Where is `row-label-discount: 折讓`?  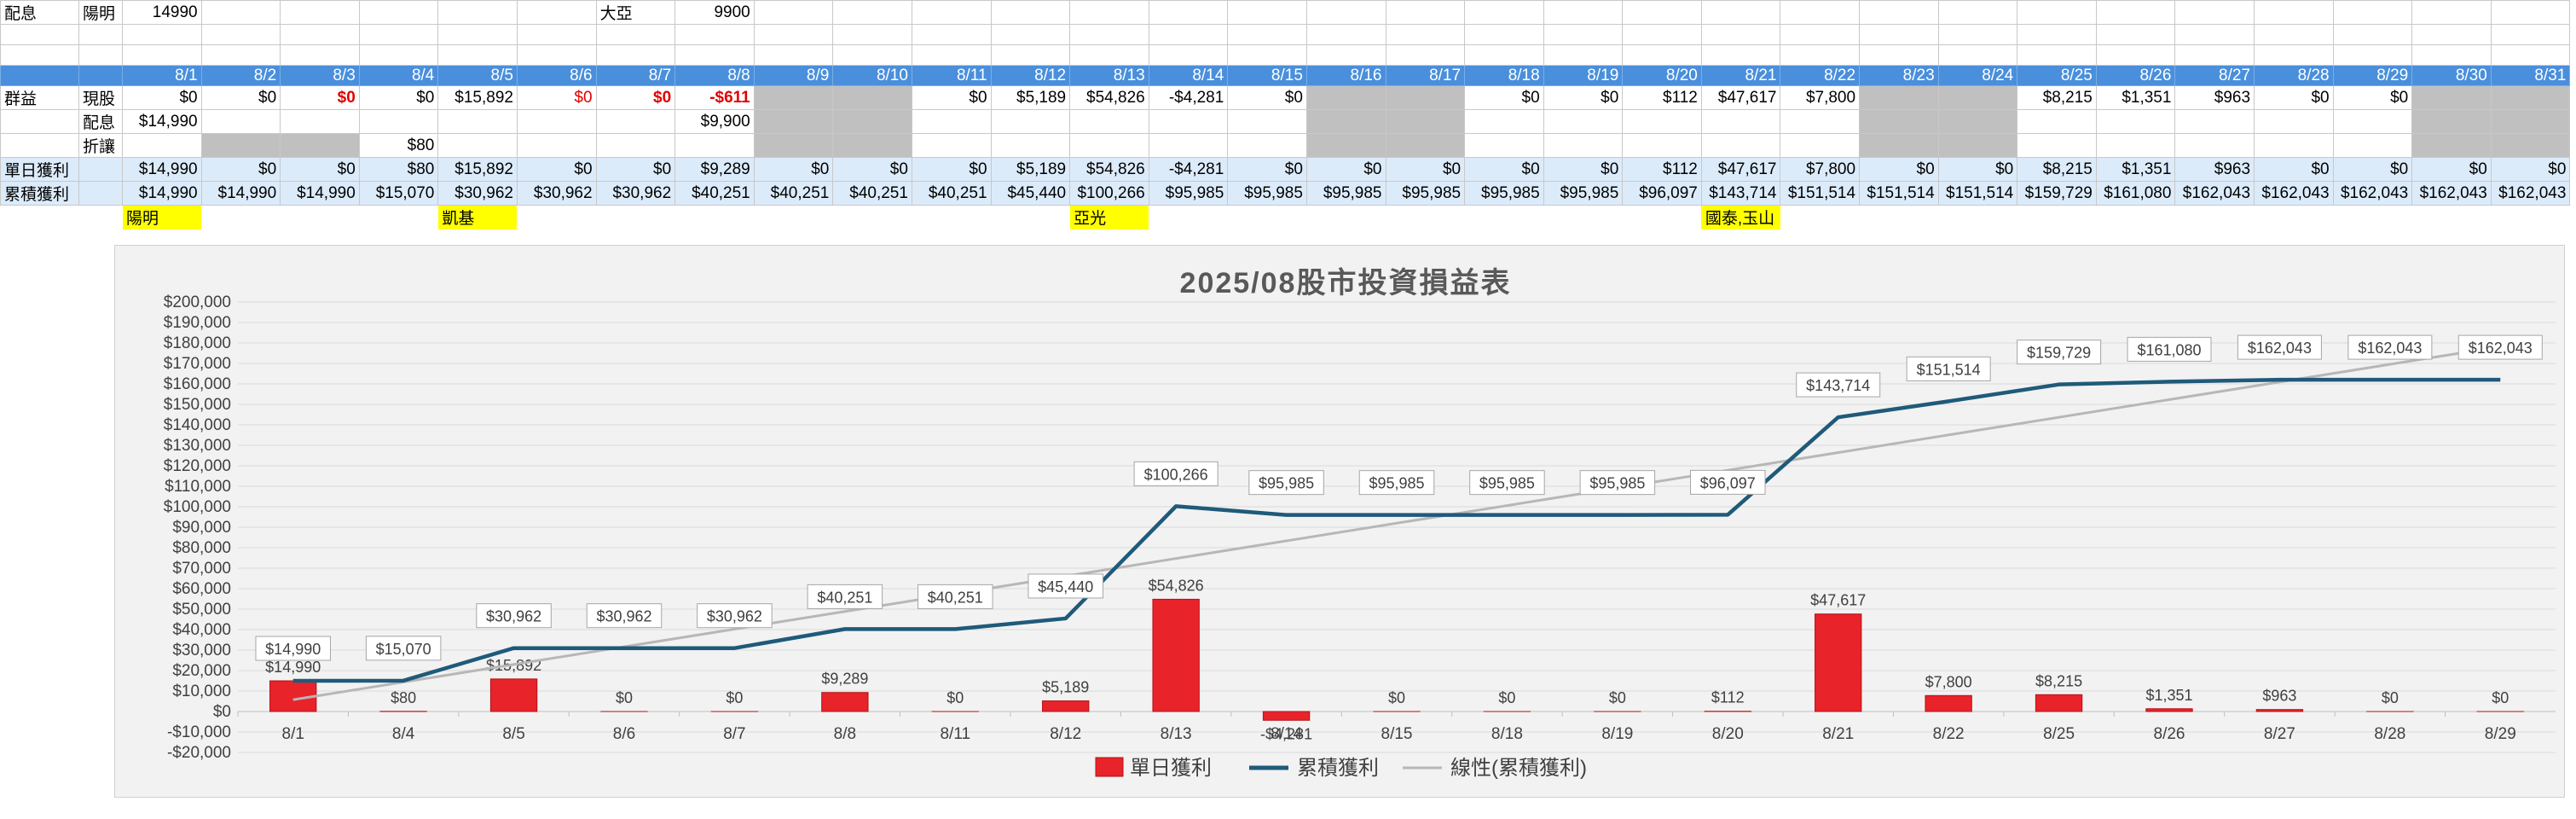
row-label-discount: 折讓 is located at coordinates (100, 146).